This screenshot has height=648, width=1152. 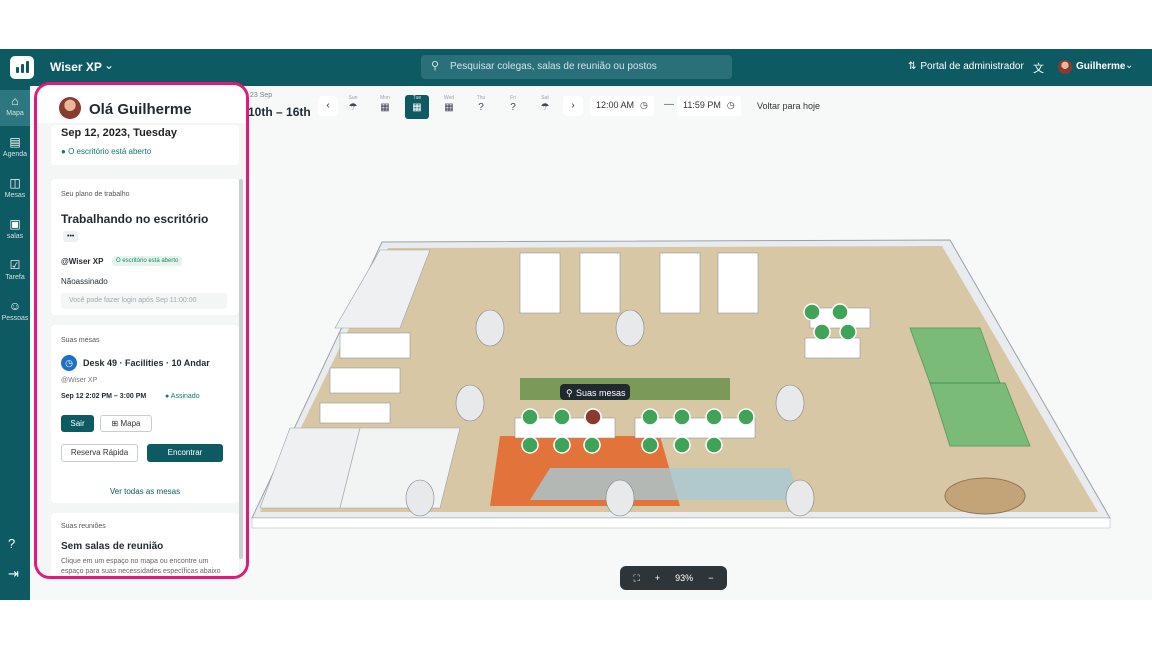 I want to click on day-label: Tue, so click(x=417, y=98).